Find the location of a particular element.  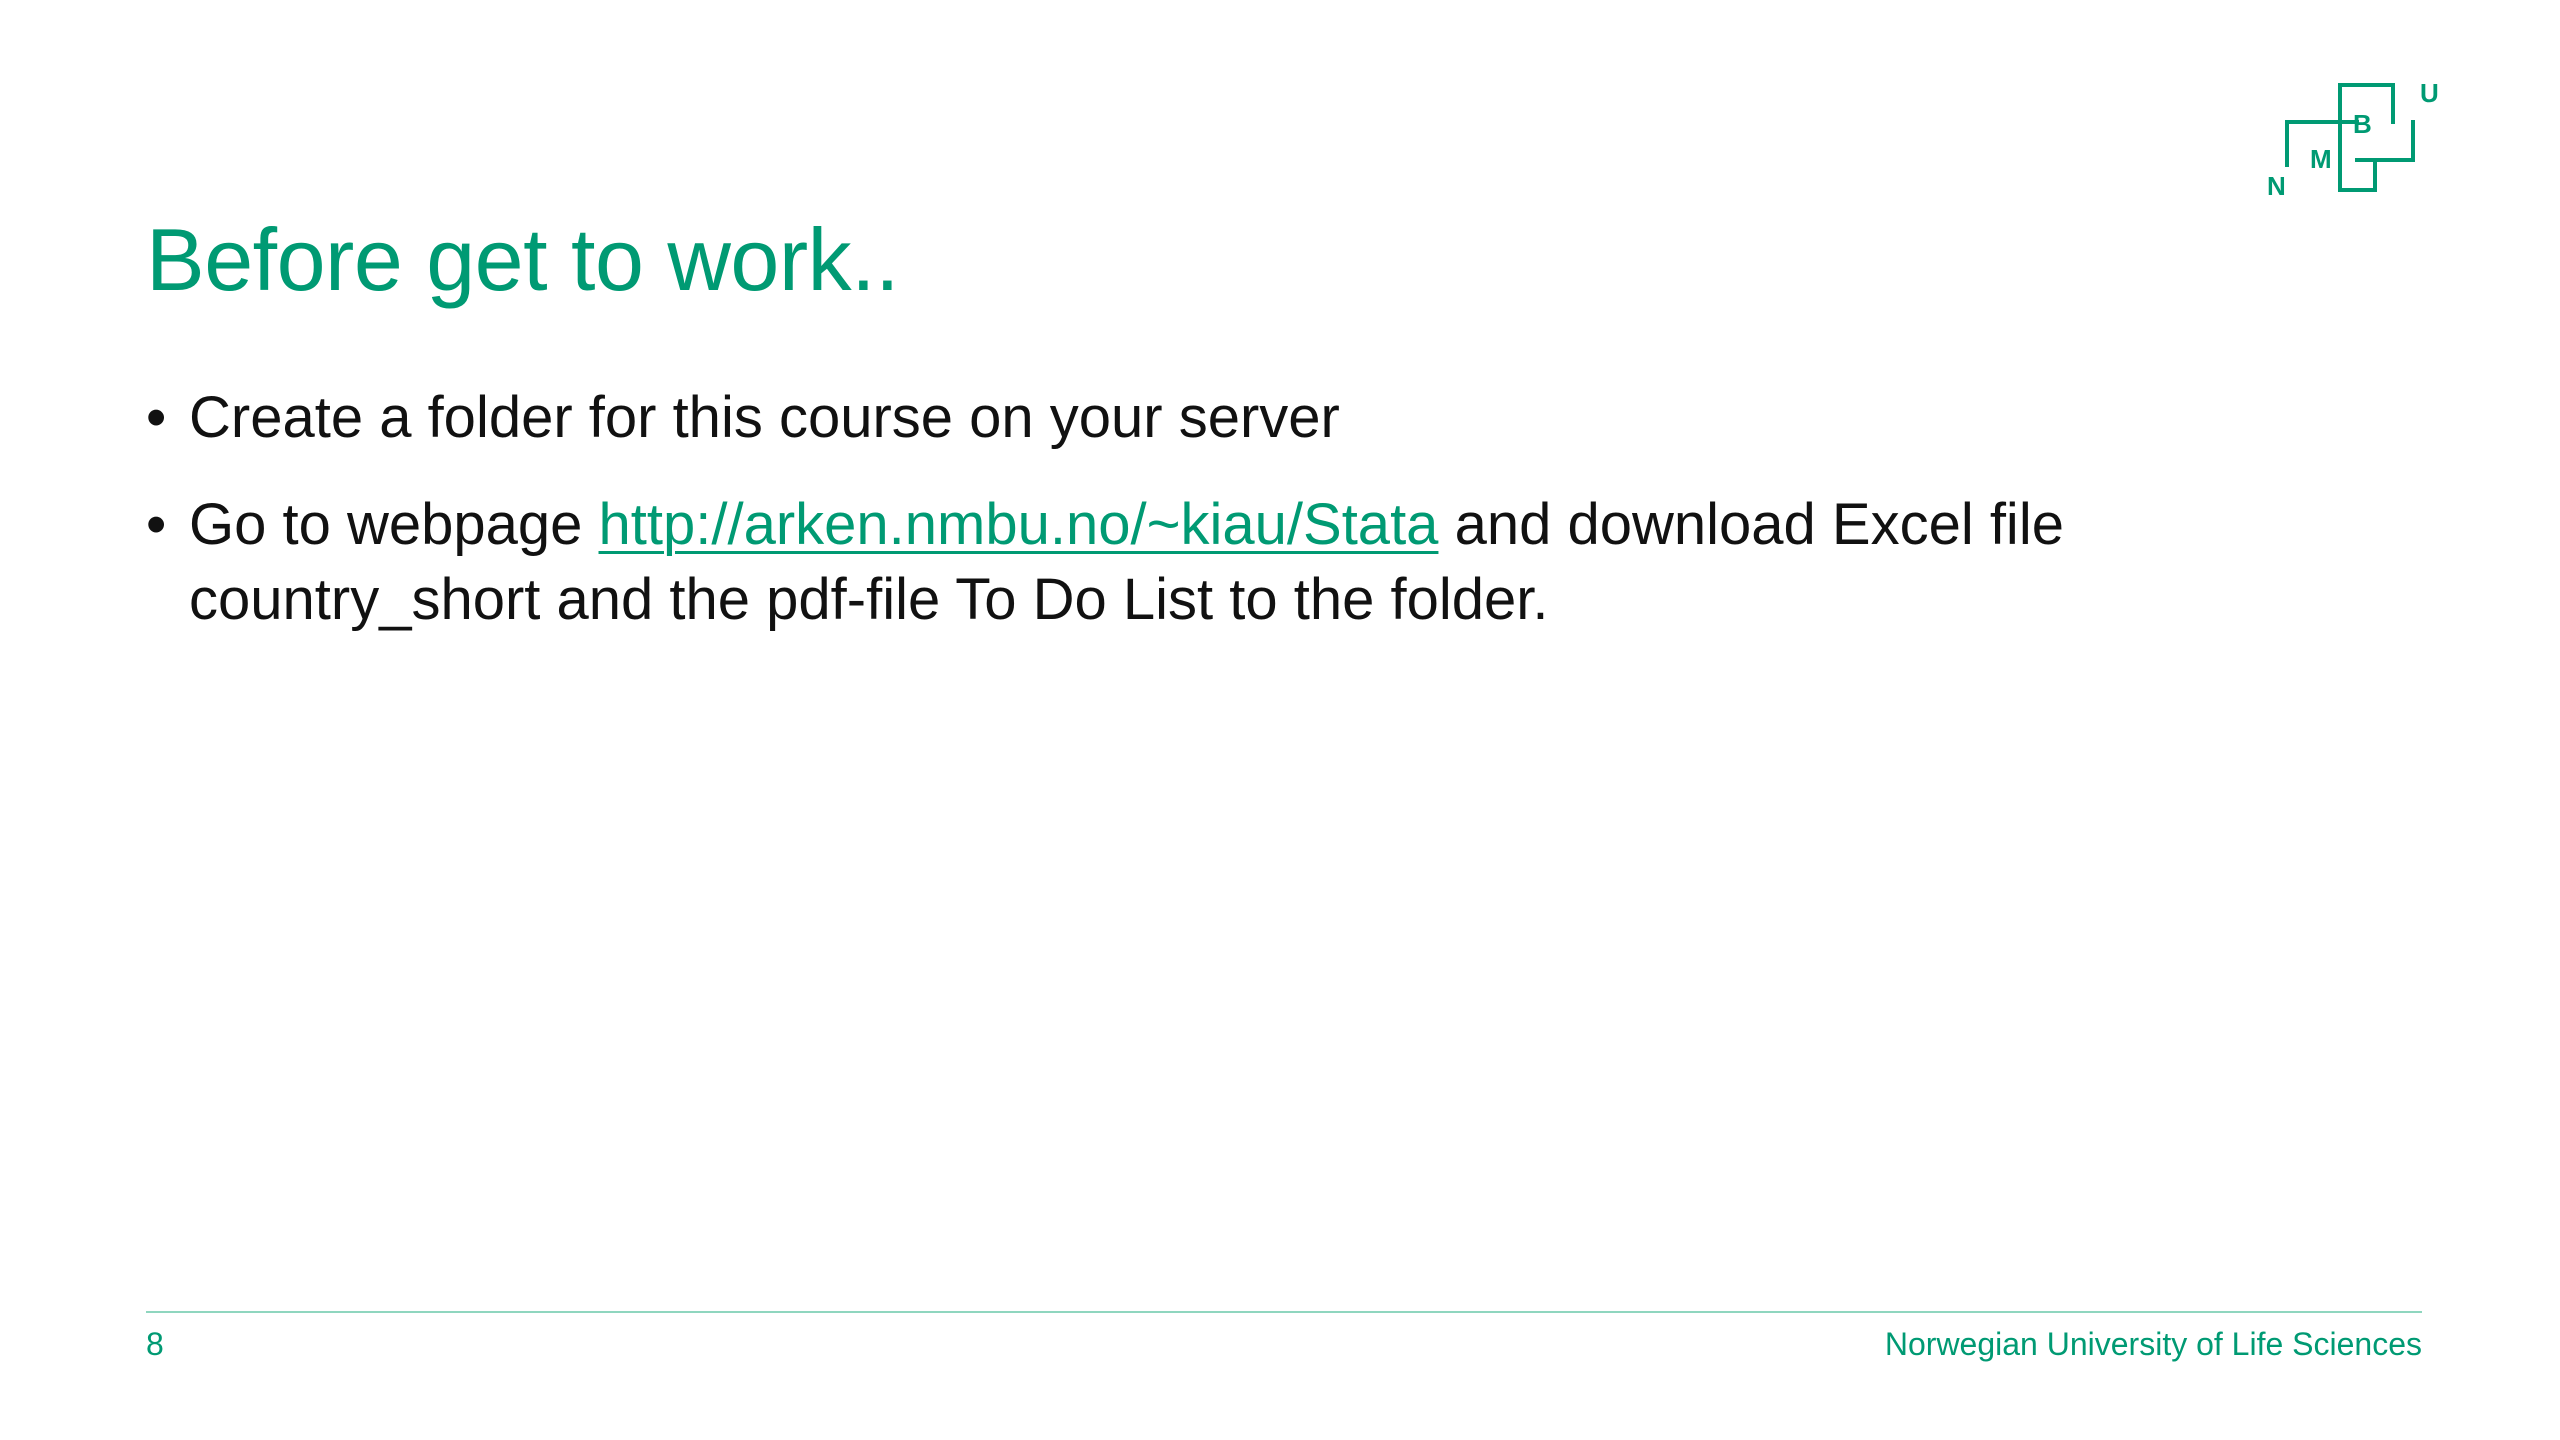

nmbu-logo-icon: N M B U is located at coordinates (2353, 140).